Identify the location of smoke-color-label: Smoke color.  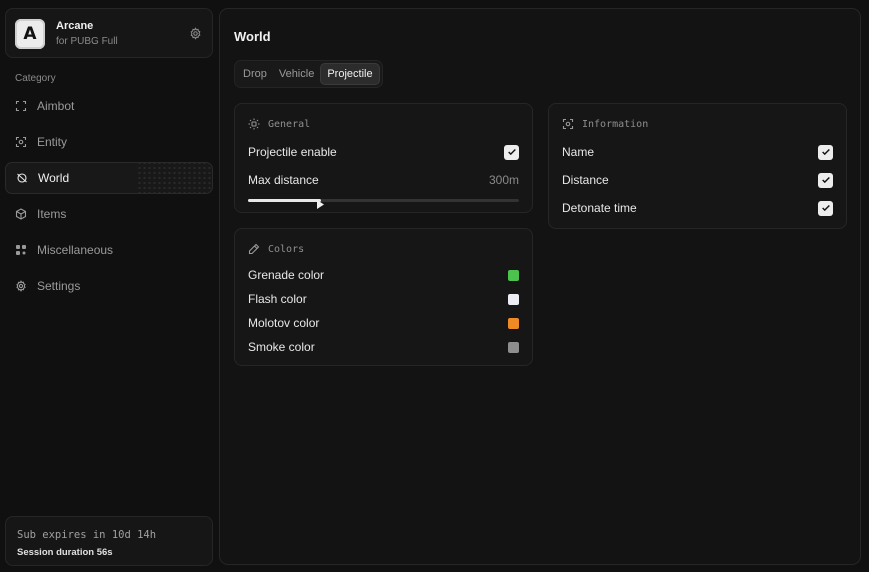
(281, 347).